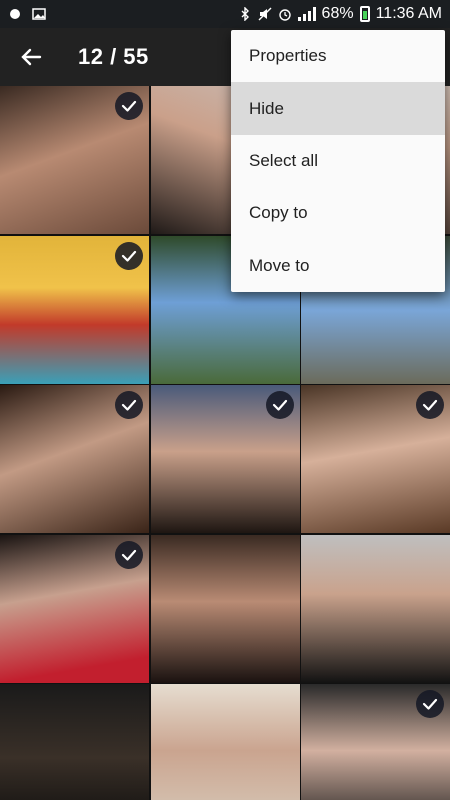 The height and width of the screenshot is (800, 450). I want to click on arrow-left-icon, so click(31, 57).